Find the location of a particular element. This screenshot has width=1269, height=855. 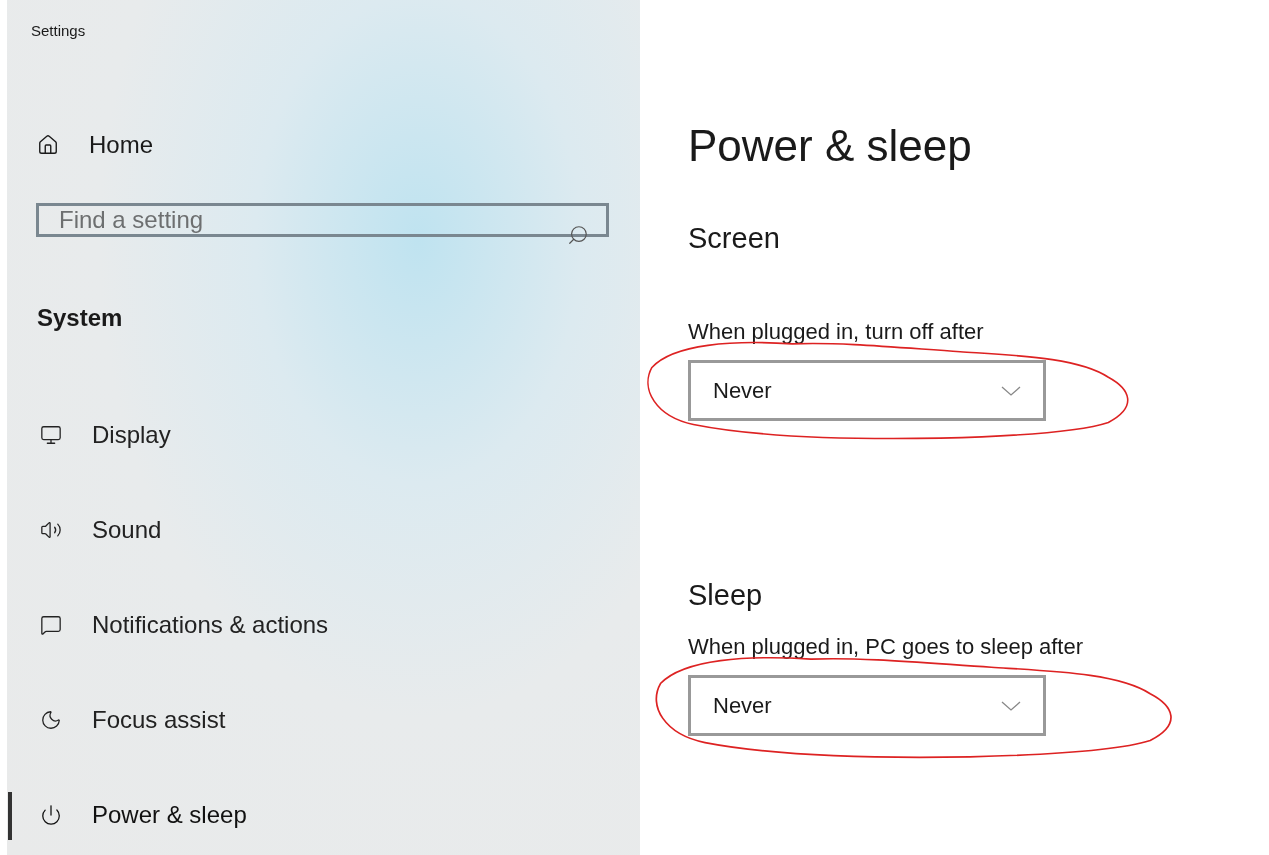

section-heading: Sleep is located at coordinates (725, 595).